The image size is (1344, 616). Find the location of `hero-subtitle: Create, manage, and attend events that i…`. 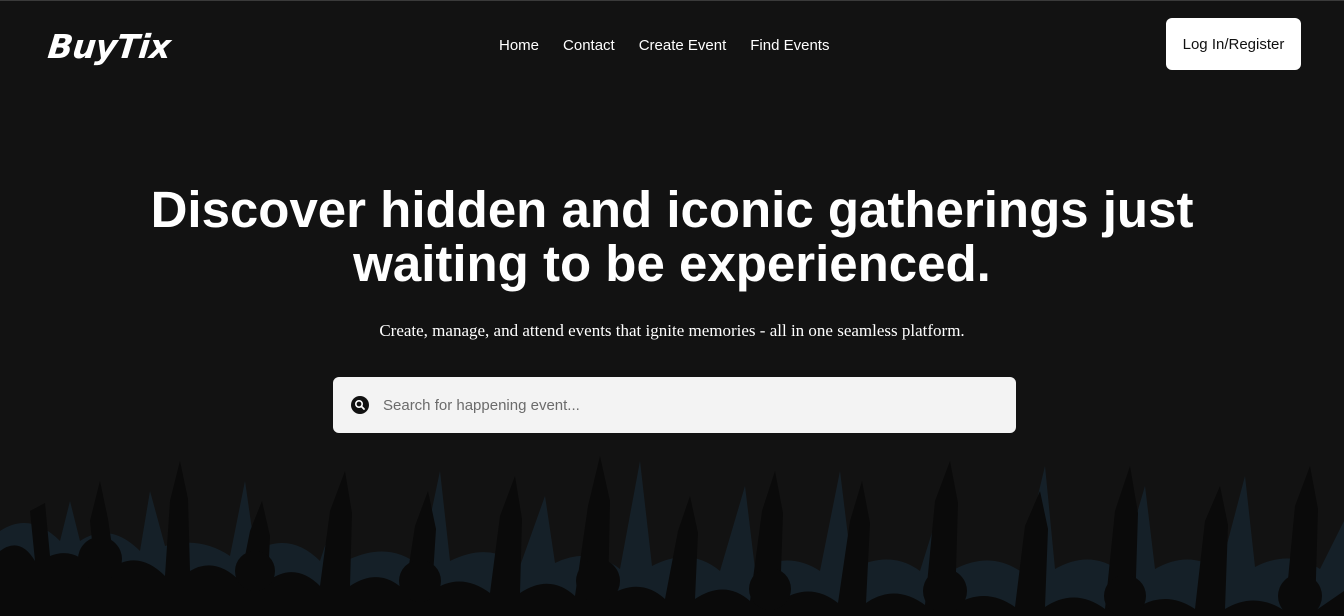

hero-subtitle: Create, manage, and attend events that i… is located at coordinates (672, 330).